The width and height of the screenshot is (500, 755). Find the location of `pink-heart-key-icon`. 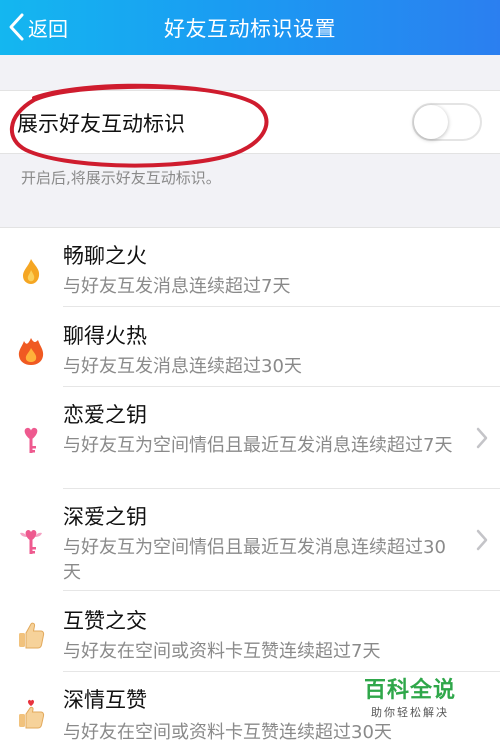

pink-heart-key-icon is located at coordinates (31, 440).